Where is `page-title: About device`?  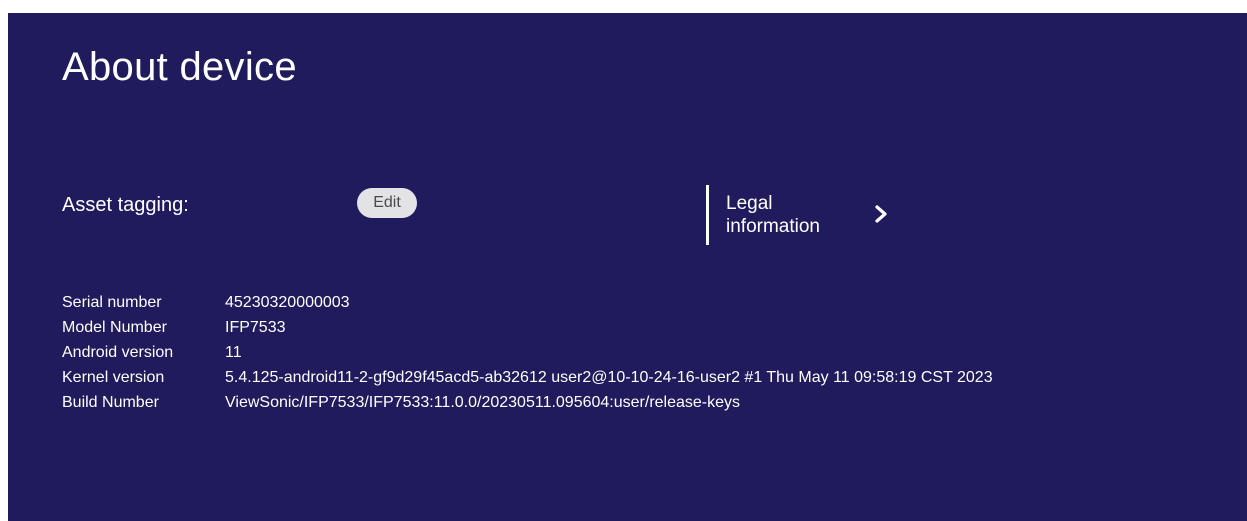 page-title: About device is located at coordinates (179, 67).